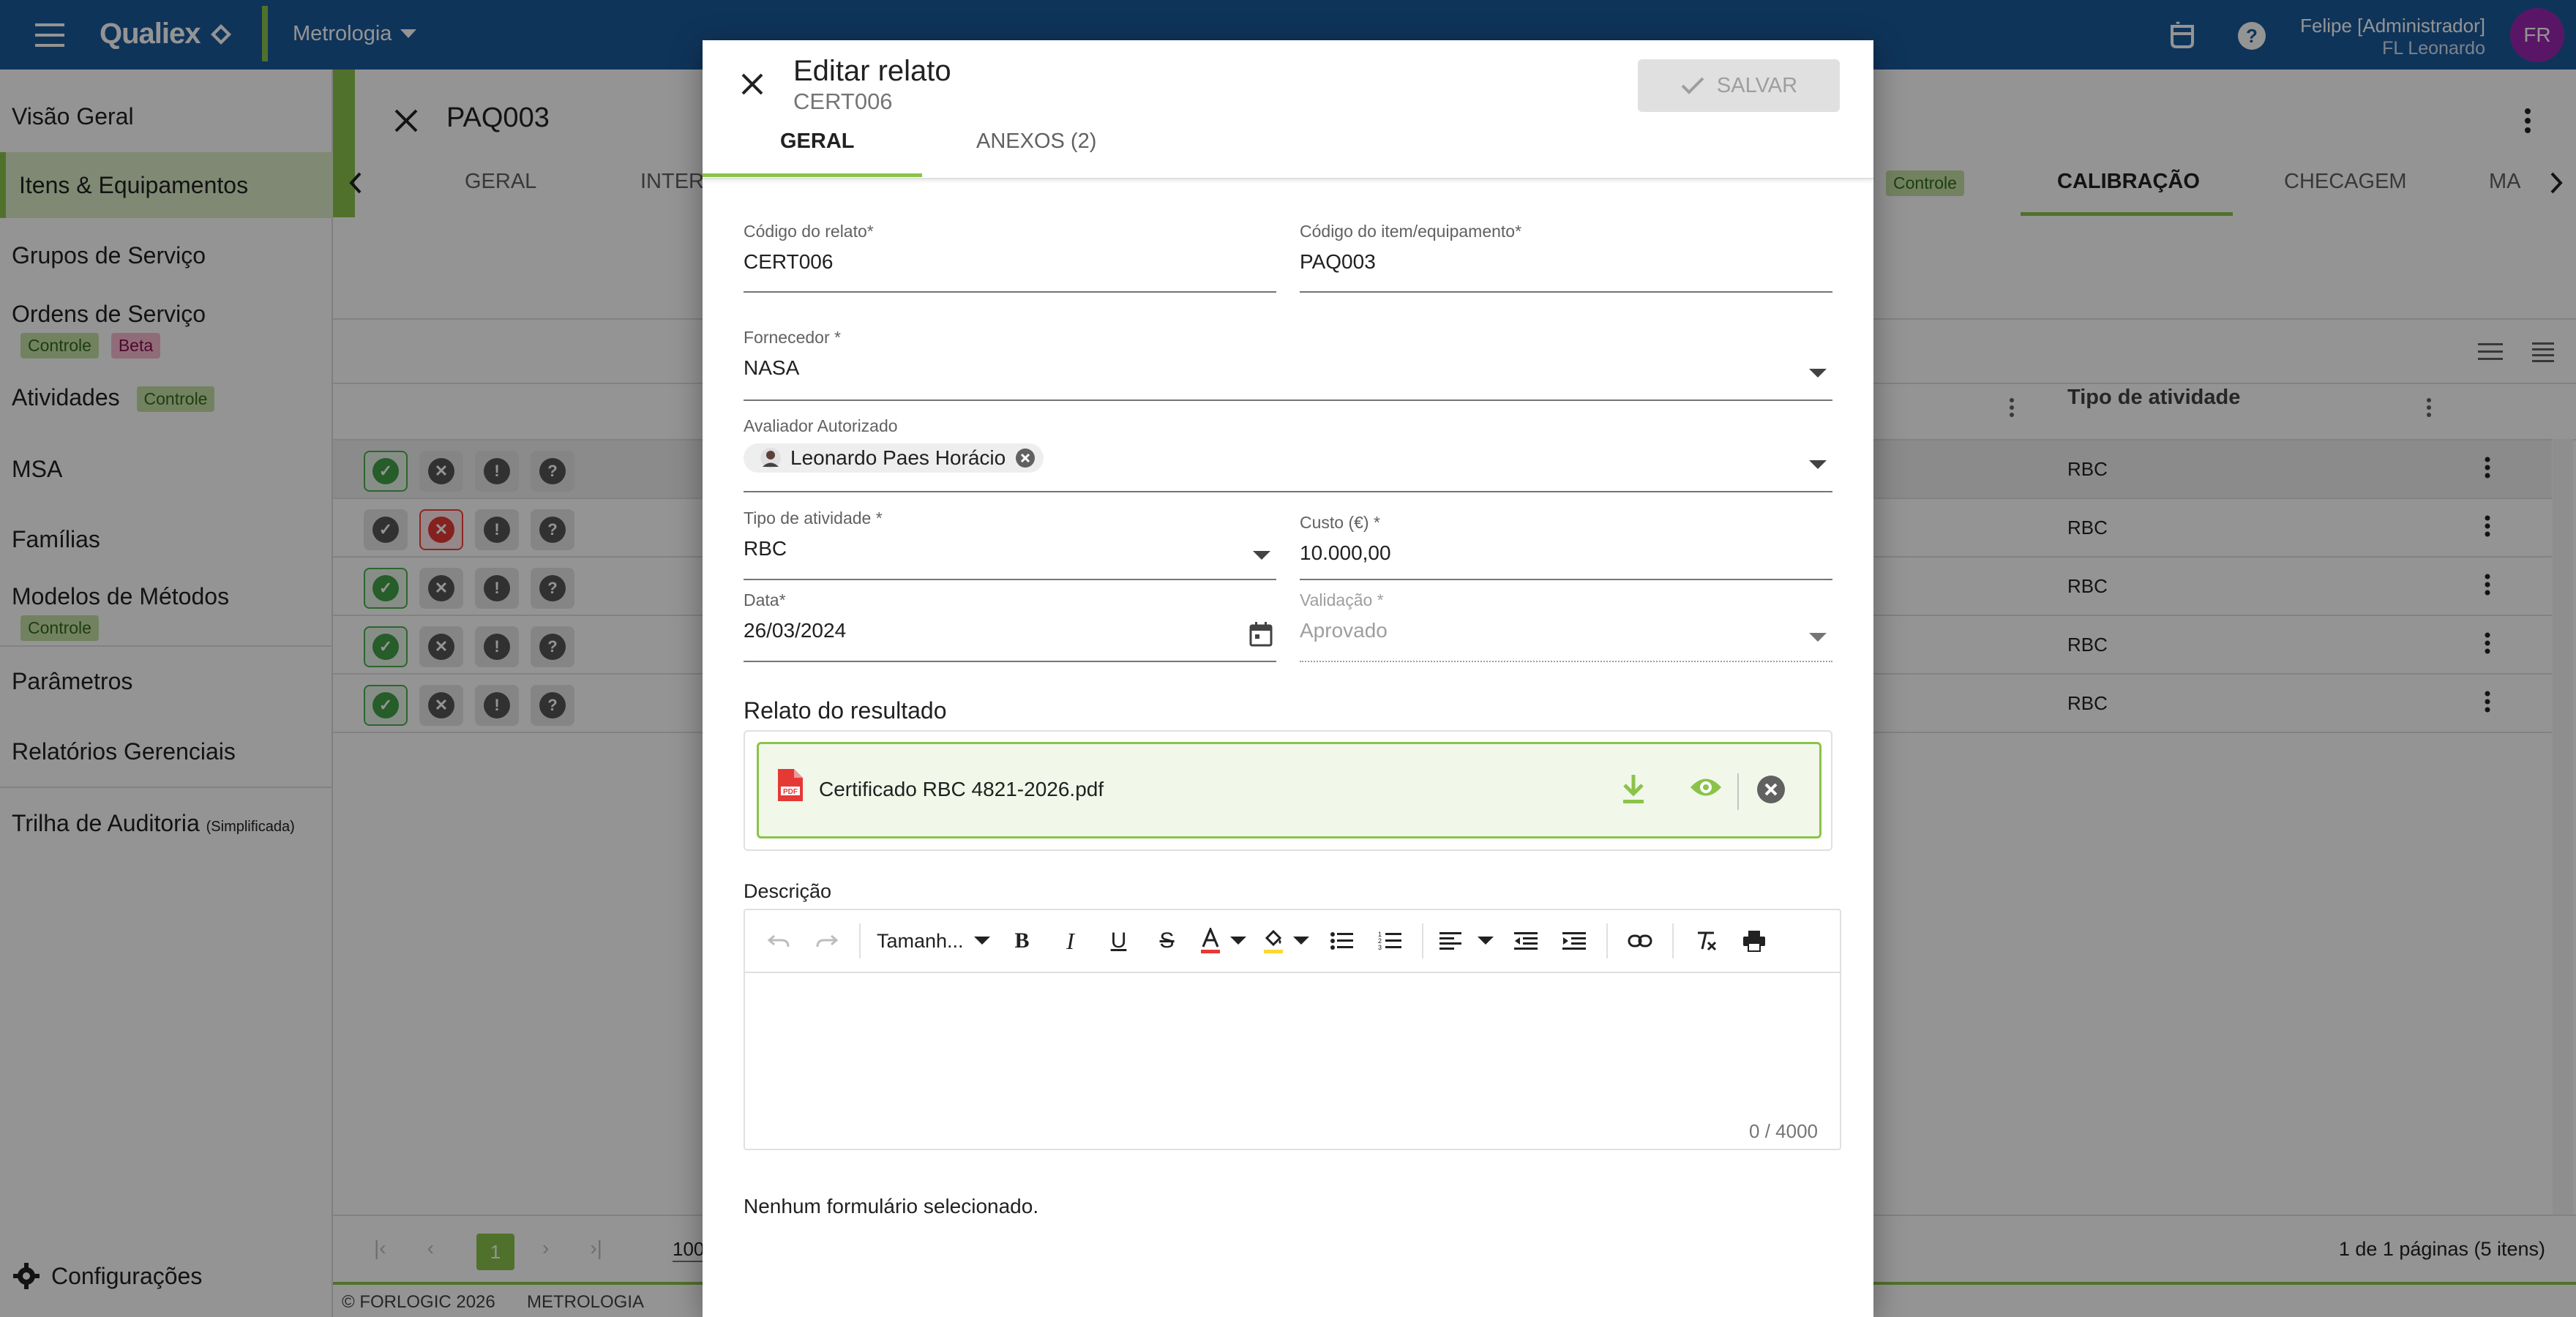  I want to click on redo-icon, so click(827, 941).